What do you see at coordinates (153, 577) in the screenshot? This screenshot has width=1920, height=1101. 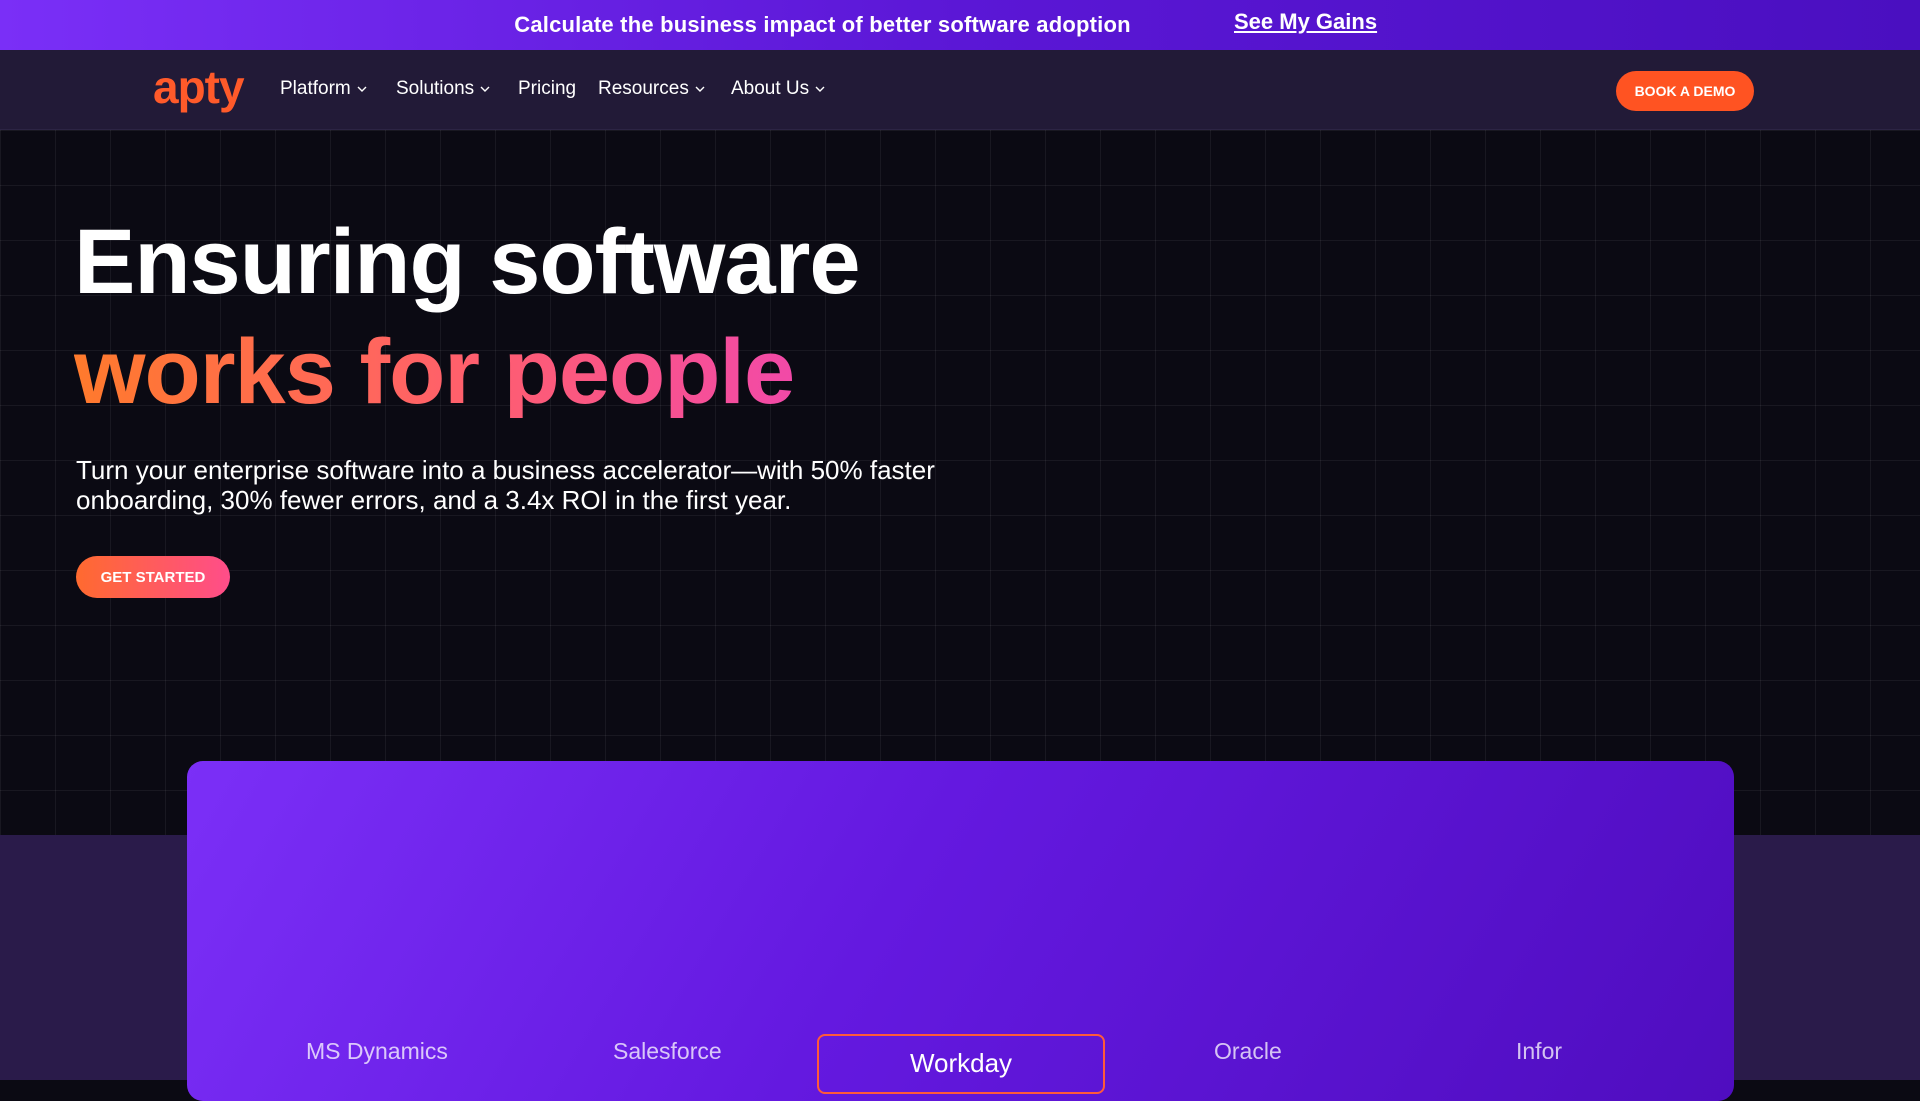 I see `get-started-button: GET STARTED` at bounding box center [153, 577].